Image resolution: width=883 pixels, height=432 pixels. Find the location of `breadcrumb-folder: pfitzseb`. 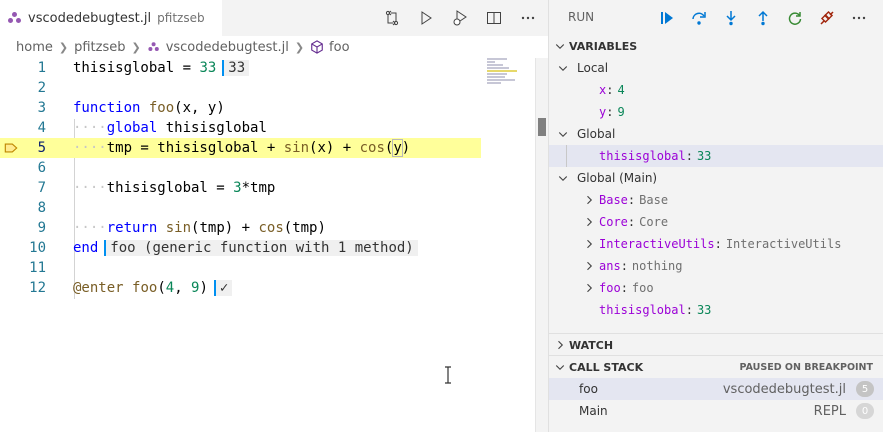

breadcrumb-folder: pfitzseb is located at coordinates (99, 47).